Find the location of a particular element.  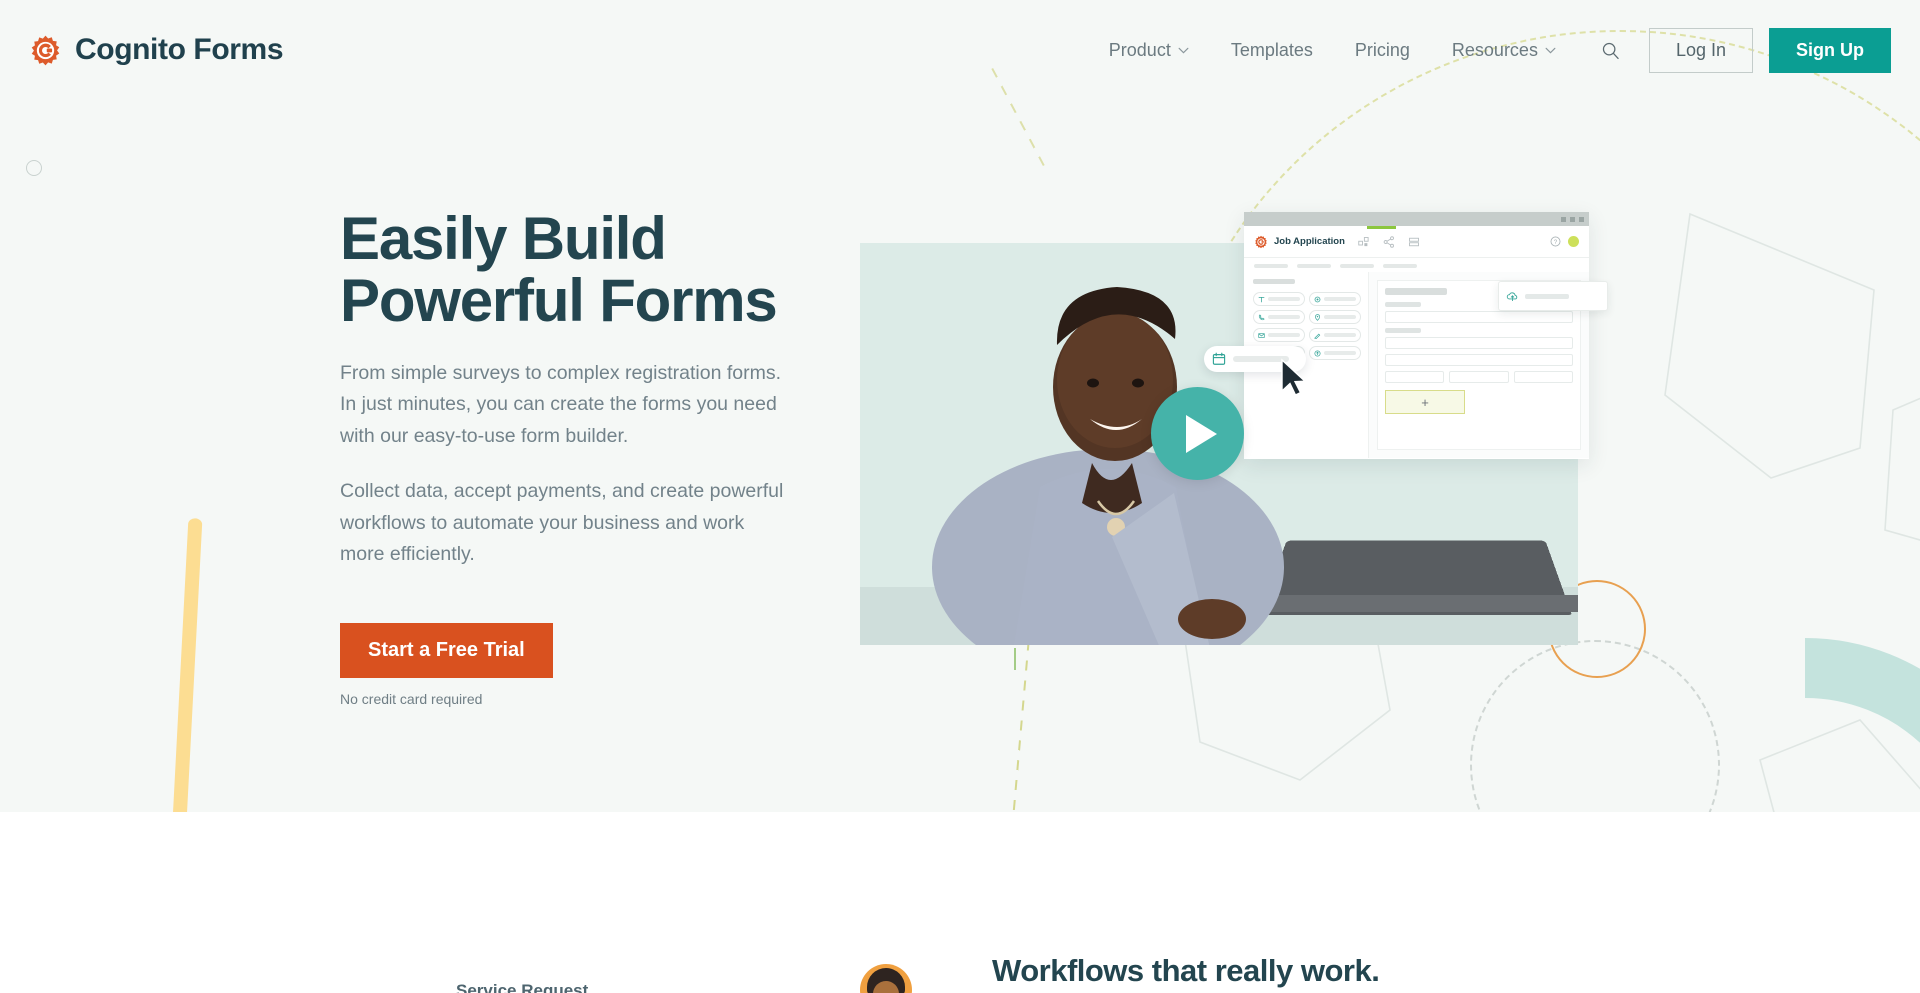

nav-item-product: Product is located at coordinates (1149, 50).